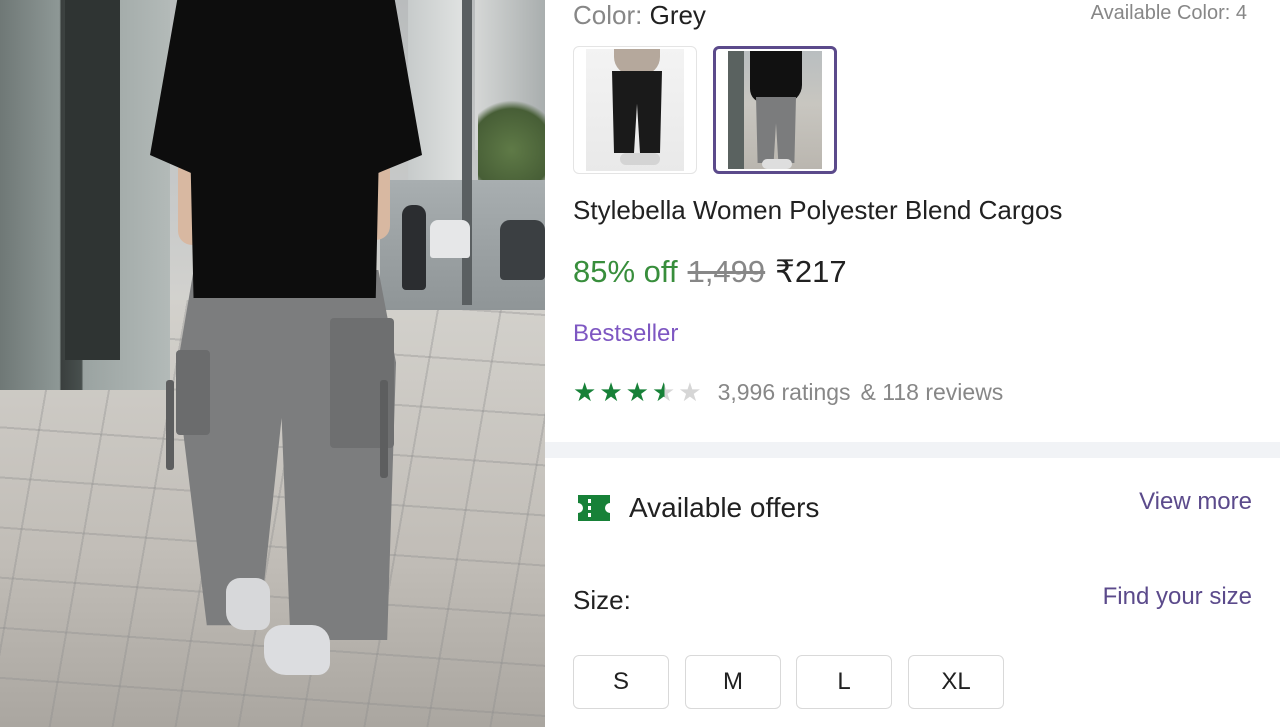 This screenshot has width=1280, height=727. I want to click on color-row: Color: Grey Available Color: 4, so click(912, 15).